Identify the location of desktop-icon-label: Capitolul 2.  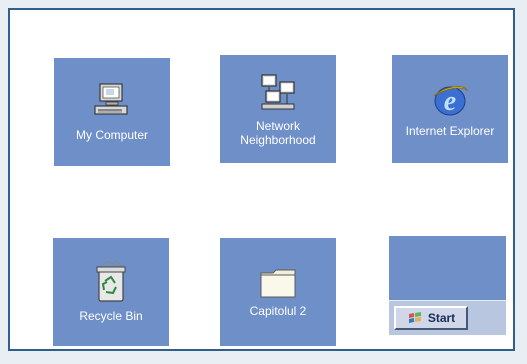
(278, 311).